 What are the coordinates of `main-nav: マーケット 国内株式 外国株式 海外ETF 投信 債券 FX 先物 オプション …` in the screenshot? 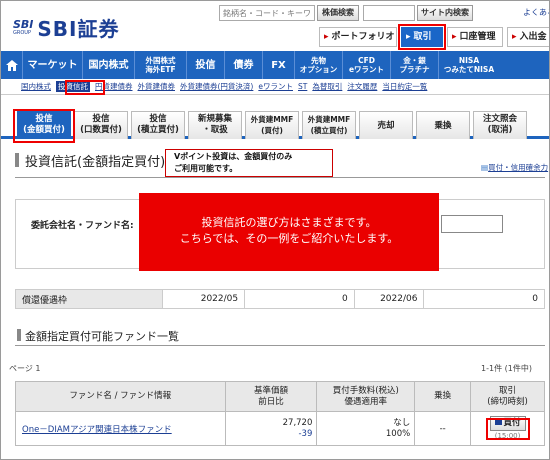 It's located at (275, 65).